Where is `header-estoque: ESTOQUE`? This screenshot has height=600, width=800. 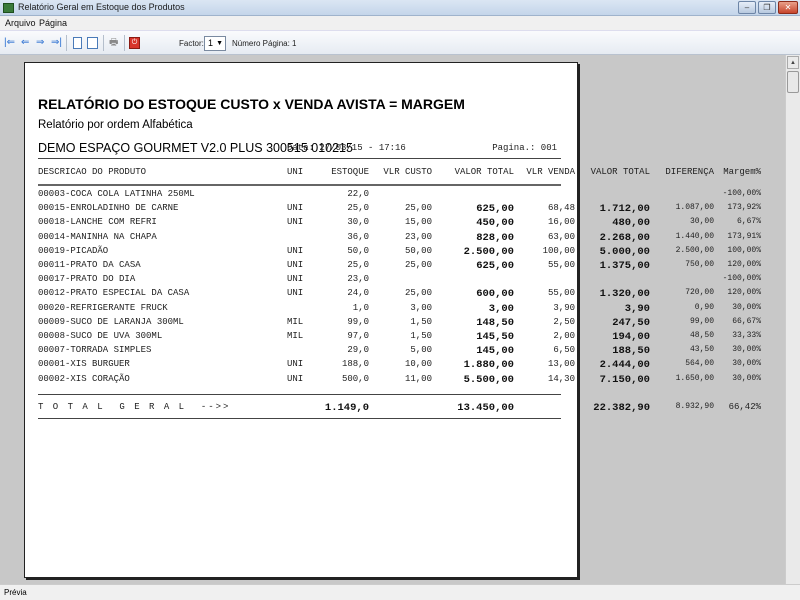 header-estoque: ESTOQUE is located at coordinates (350, 172).